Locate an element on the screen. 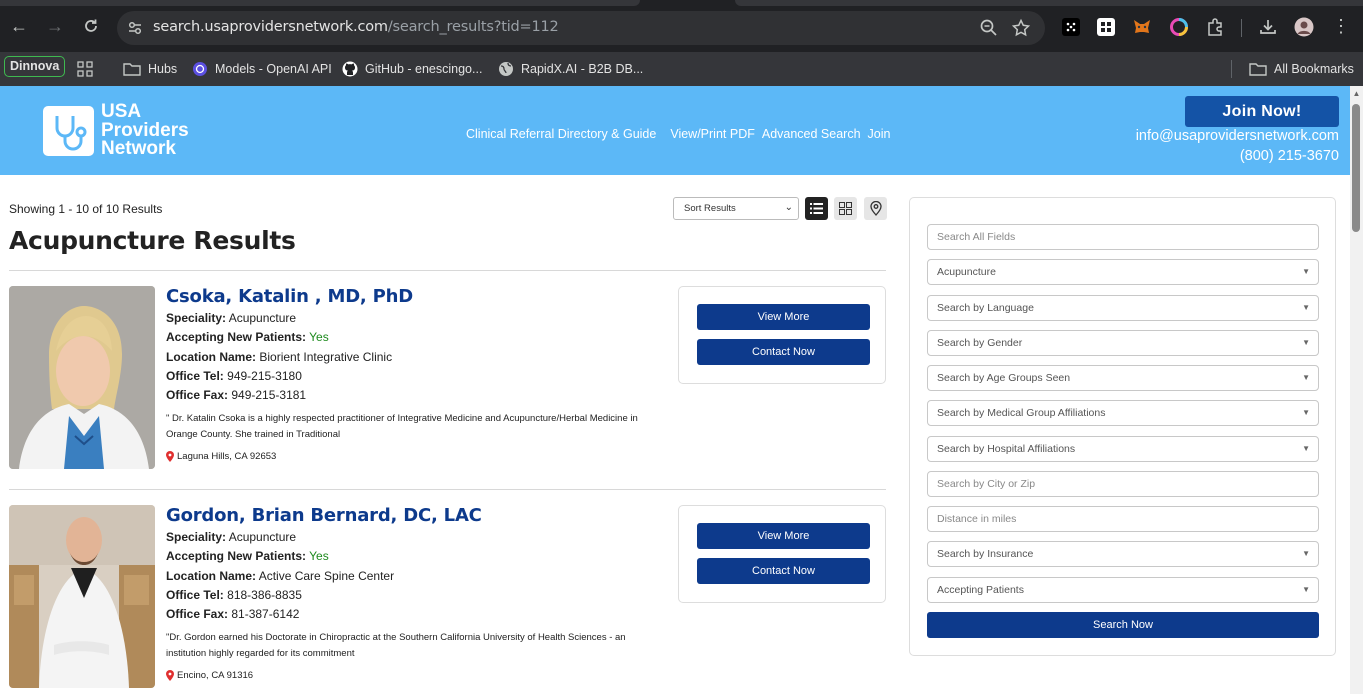 This screenshot has height=694, width=1363. field-label: Speciality: is located at coordinates (196, 318).